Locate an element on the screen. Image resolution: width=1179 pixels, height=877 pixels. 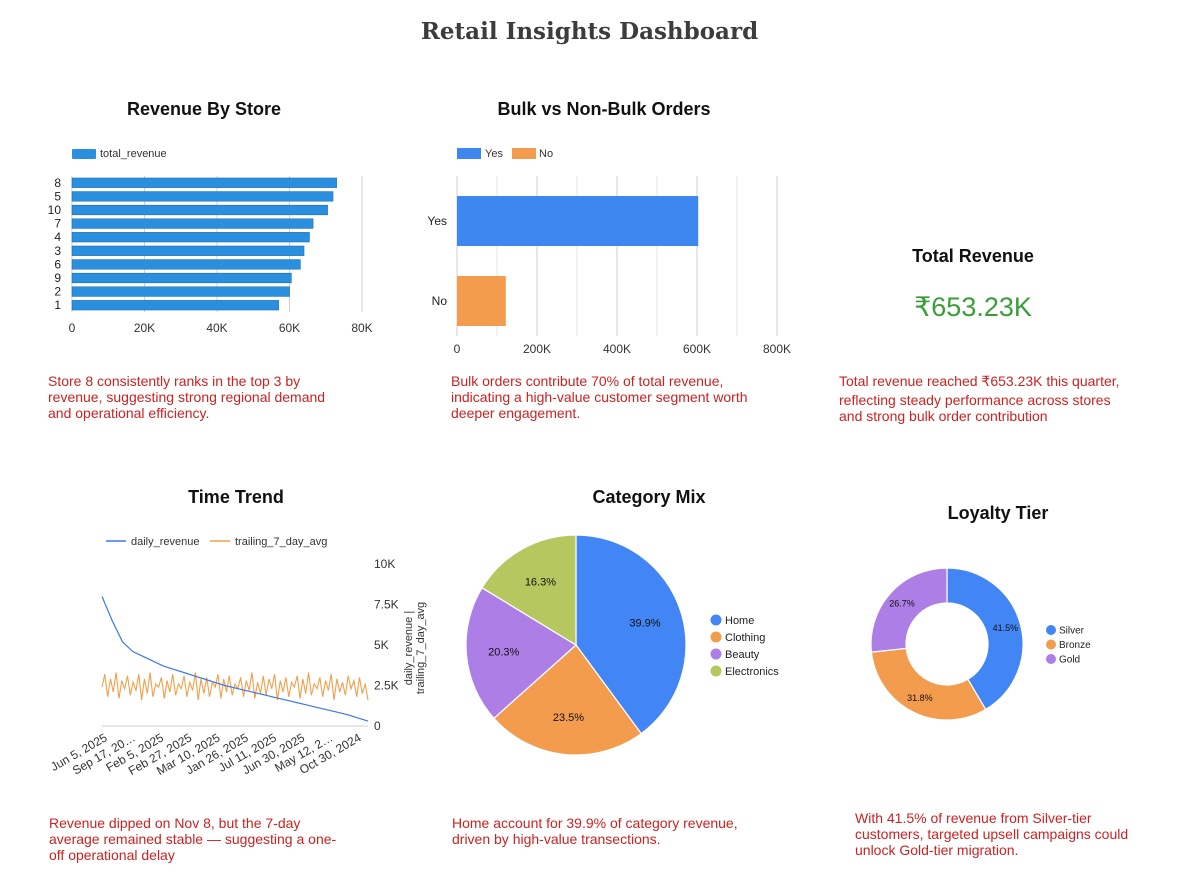
y-axis-label: daily_revenue |trailing_7_day_avg is located at coordinates (415, 648).